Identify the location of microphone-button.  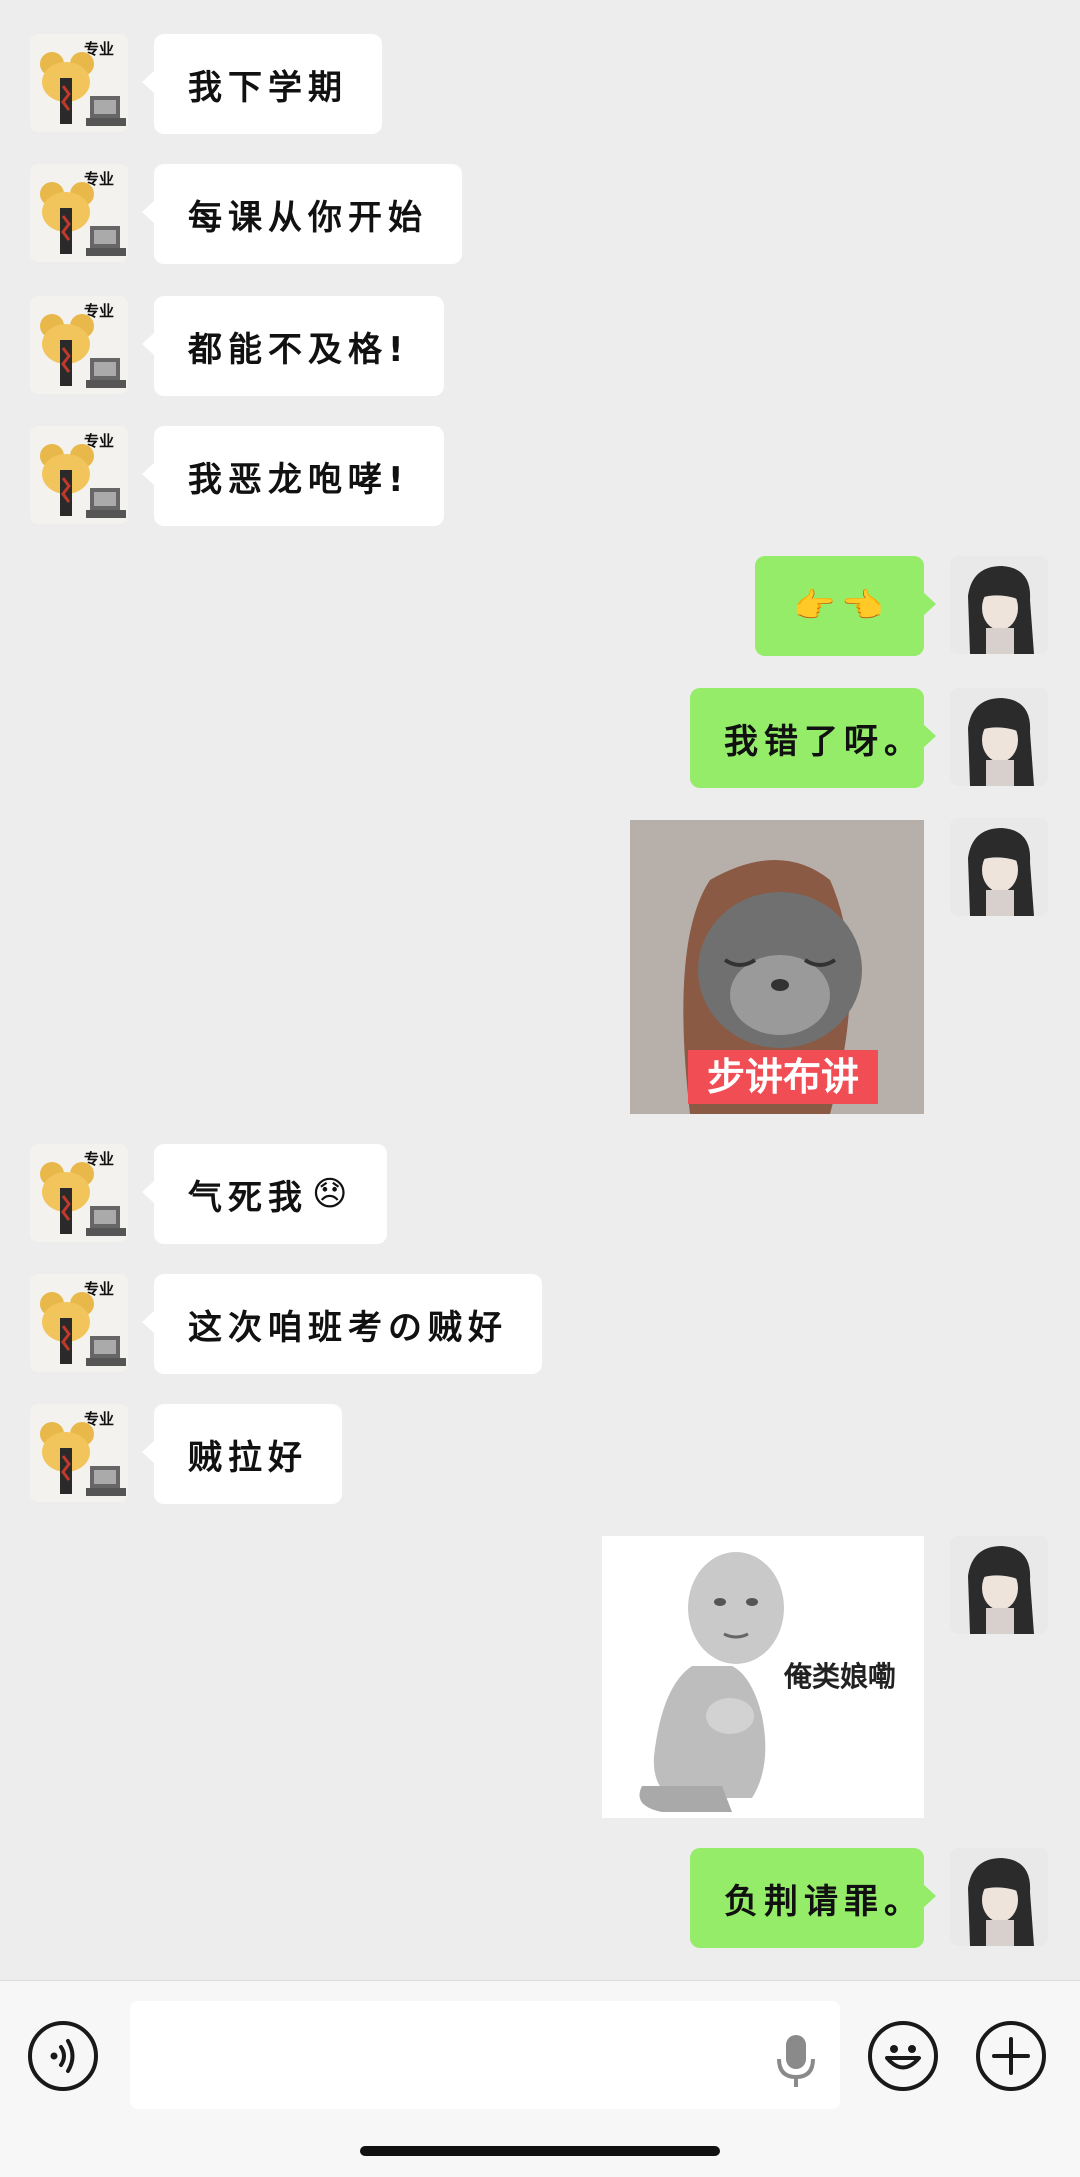
(796, 2062).